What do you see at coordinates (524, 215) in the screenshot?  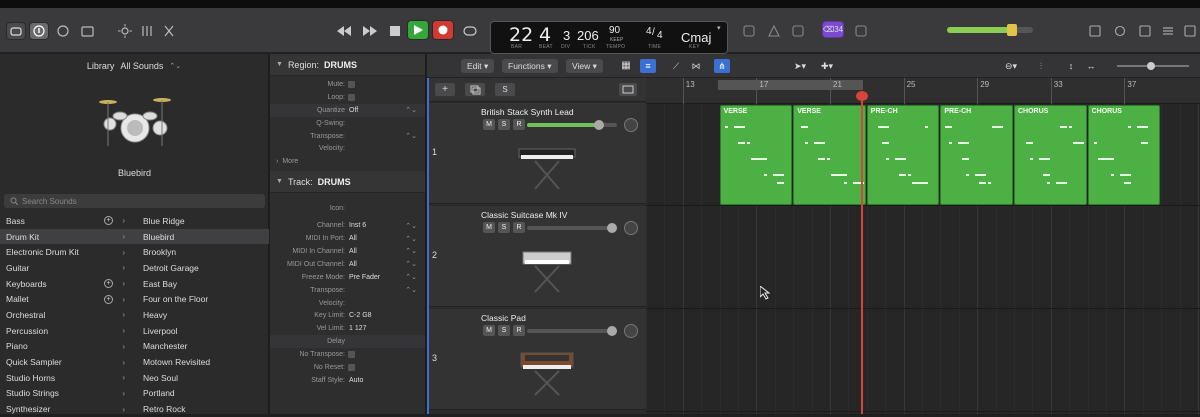 I see `track-name: Classic Suitcase Mk IV` at bounding box center [524, 215].